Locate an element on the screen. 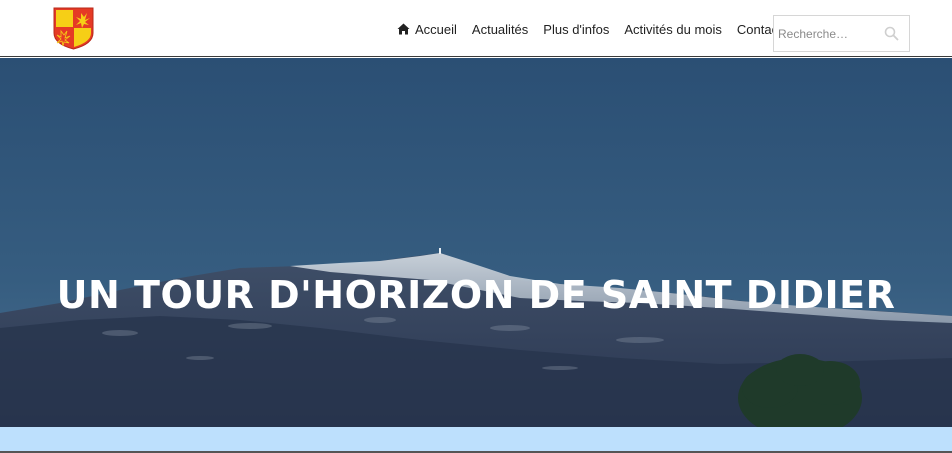  nav-label: Actualités is located at coordinates (500, 29).